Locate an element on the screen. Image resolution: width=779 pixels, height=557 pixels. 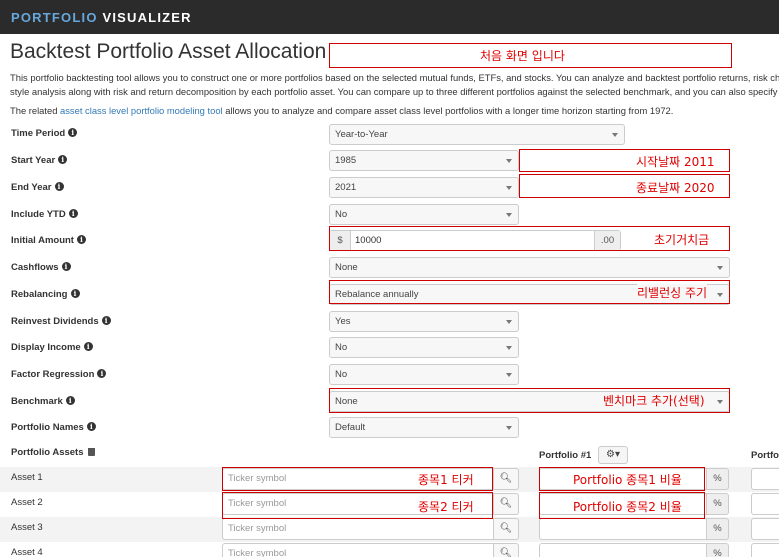
portfolio-names-select: Default is located at coordinates (424, 427).